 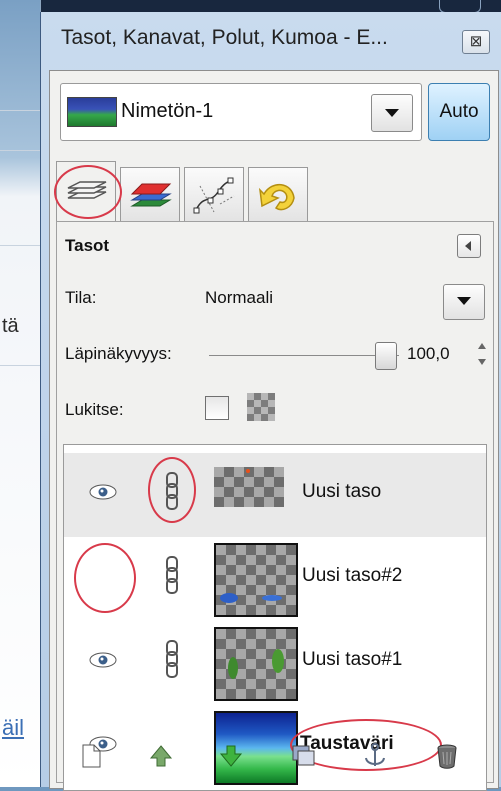 What do you see at coordinates (459, 112) in the screenshot?
I see `auto-button: Auto` at bounding box center [459, 112].